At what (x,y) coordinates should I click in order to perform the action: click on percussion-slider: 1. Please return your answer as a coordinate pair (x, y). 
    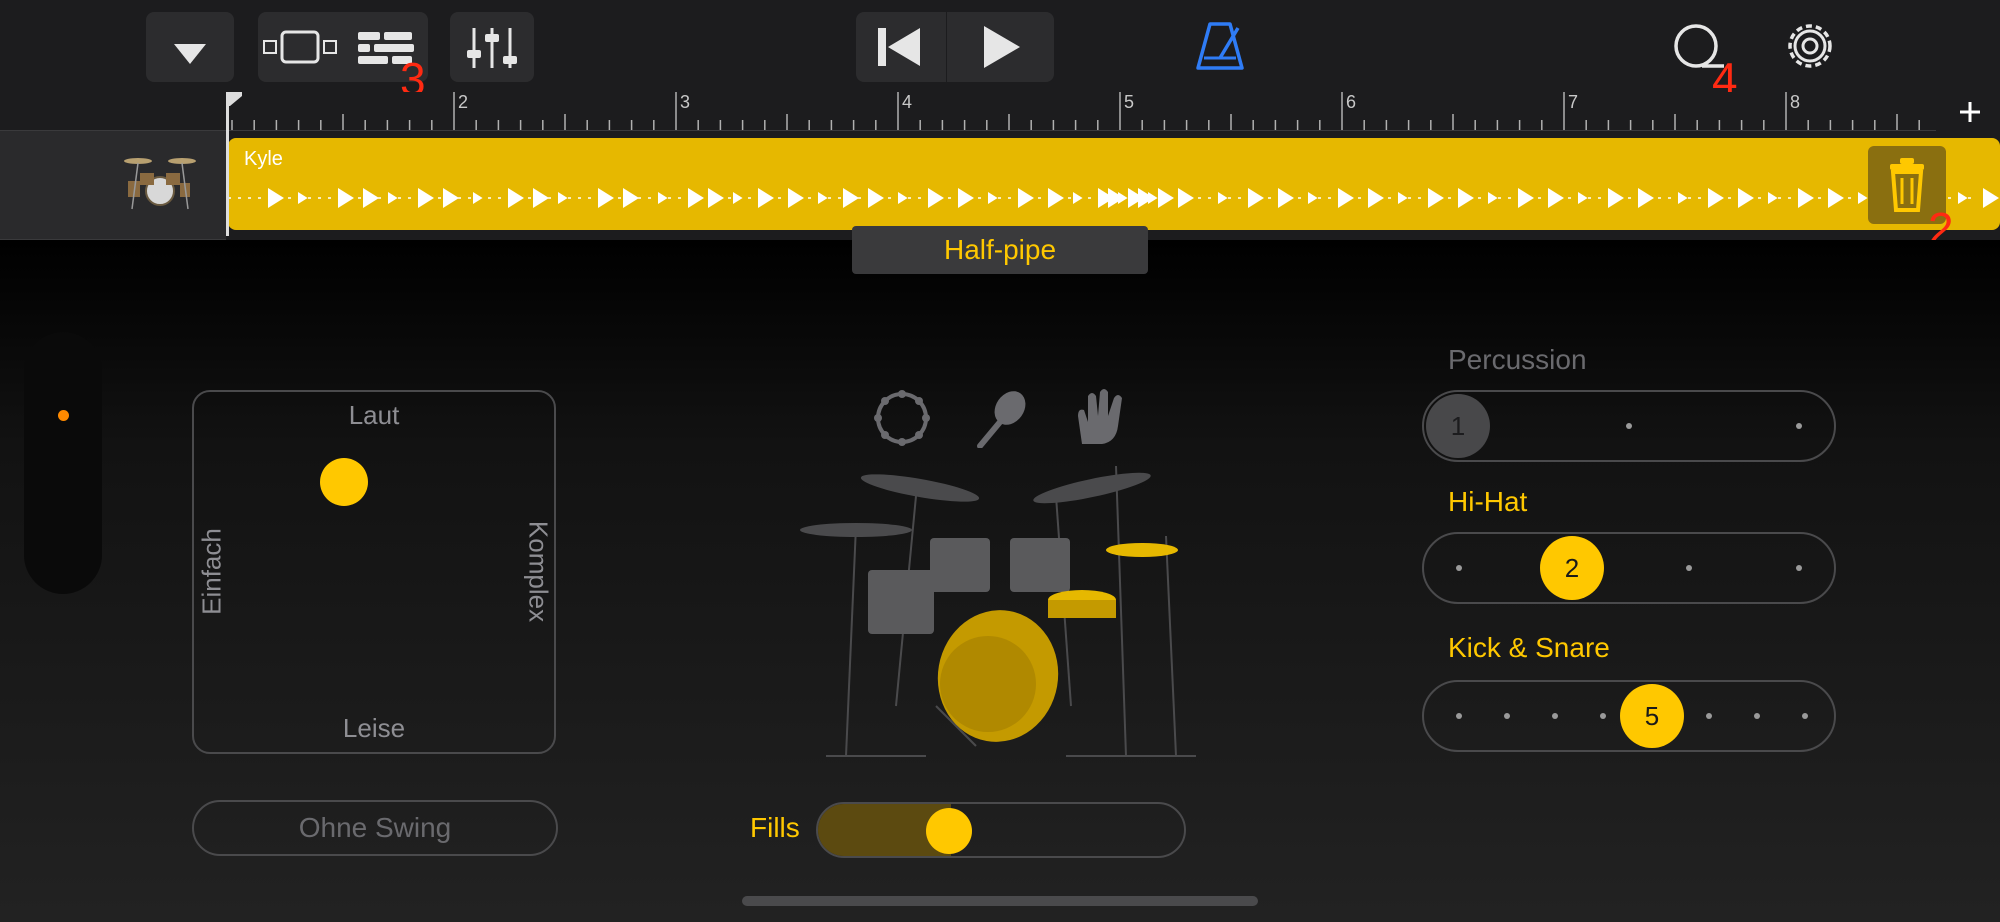
    Looking at the image, I should click on (1629, 426).